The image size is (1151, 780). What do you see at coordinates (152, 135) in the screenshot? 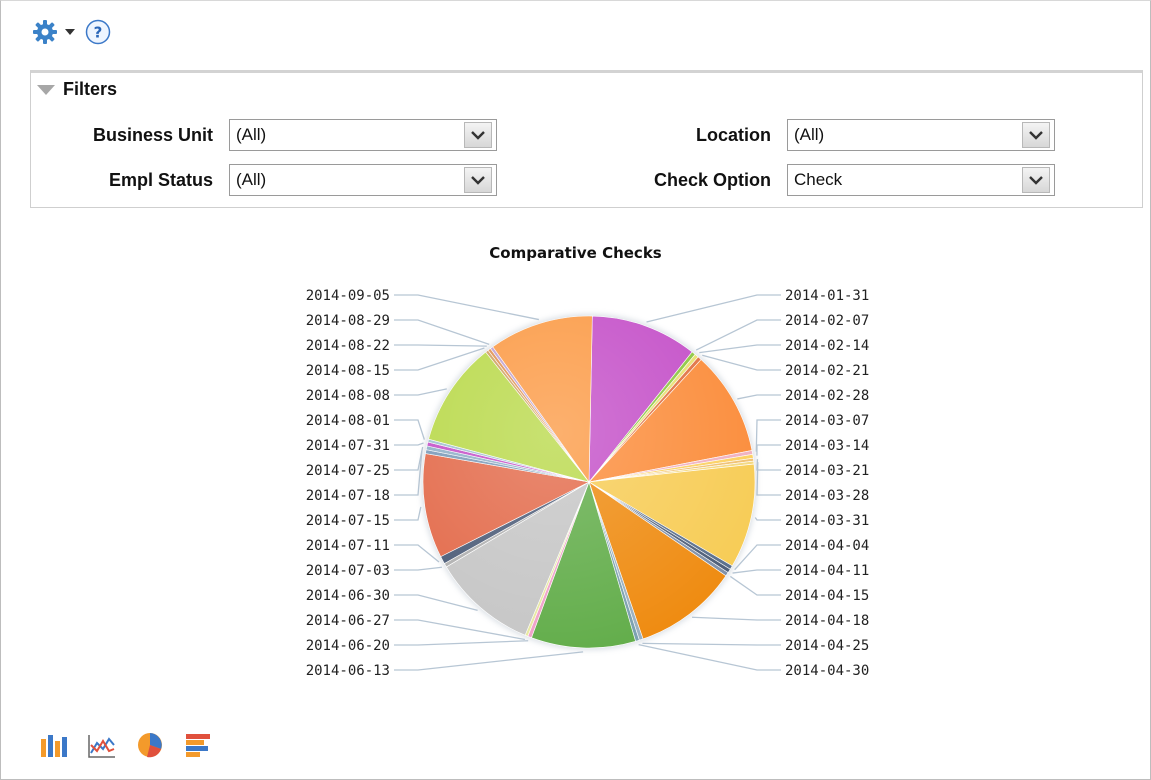
I see `business-unit-label: Business Unit` at bounding box center [152, 135].